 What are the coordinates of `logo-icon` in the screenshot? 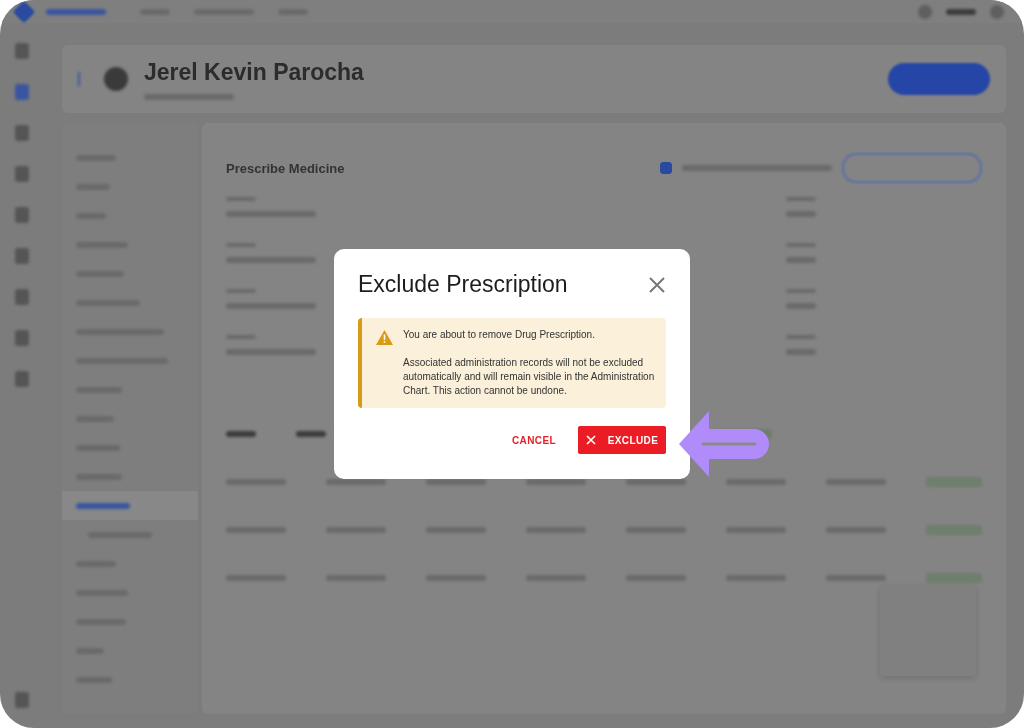 It's located at (24, 11).